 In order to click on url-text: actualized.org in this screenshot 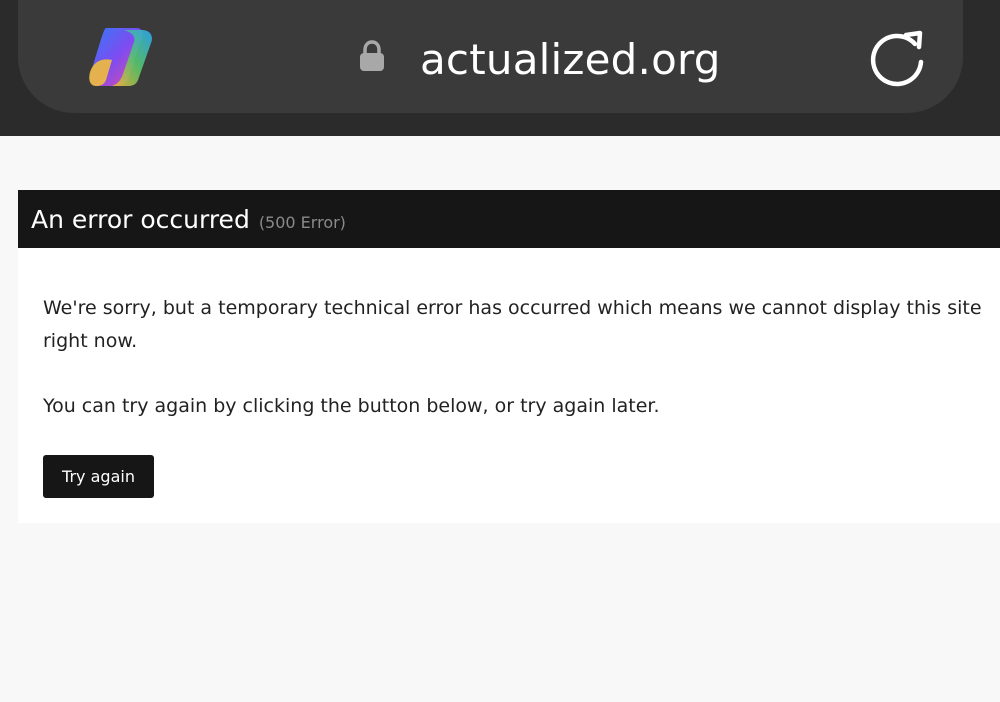, I will do `click(570, 60)`.